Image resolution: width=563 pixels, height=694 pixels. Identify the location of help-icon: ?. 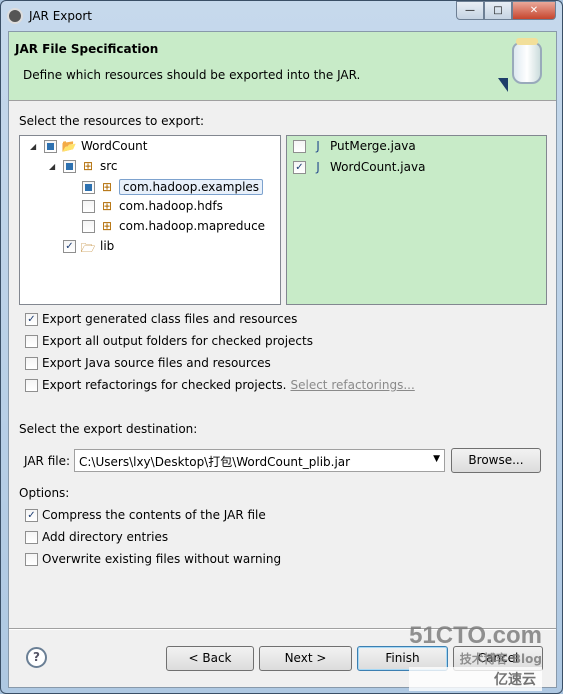
(36, 657).